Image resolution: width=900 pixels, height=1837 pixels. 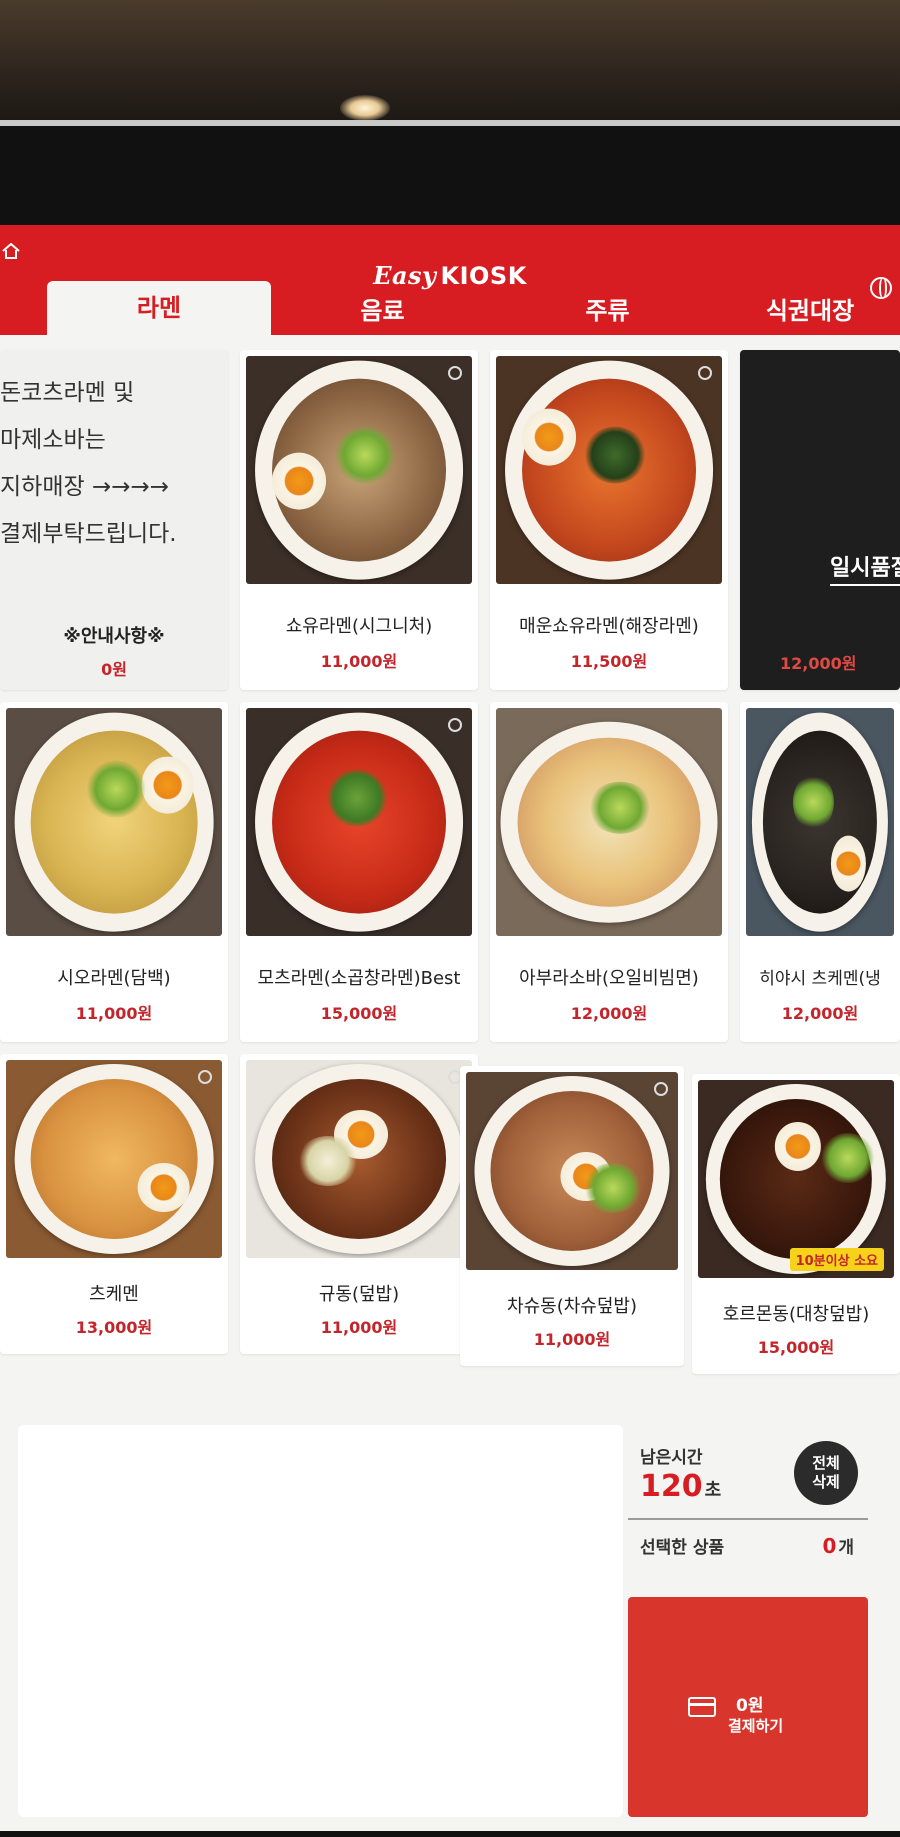 What do you see at coordinates (810, 311) in the screenshot?
I see `tab-meal-voucher: 식권대장` at bounding box center [810, 311].